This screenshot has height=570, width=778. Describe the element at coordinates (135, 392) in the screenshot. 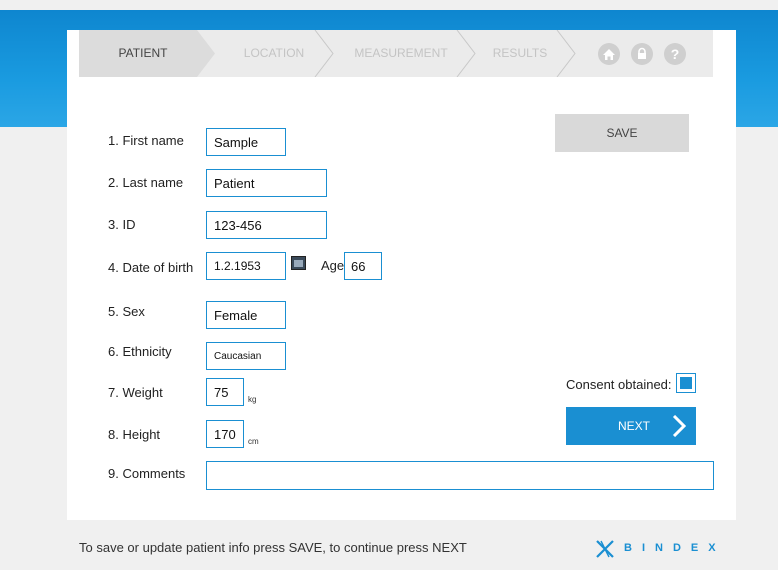

I see `weight-label: 7. Weight` at that location.